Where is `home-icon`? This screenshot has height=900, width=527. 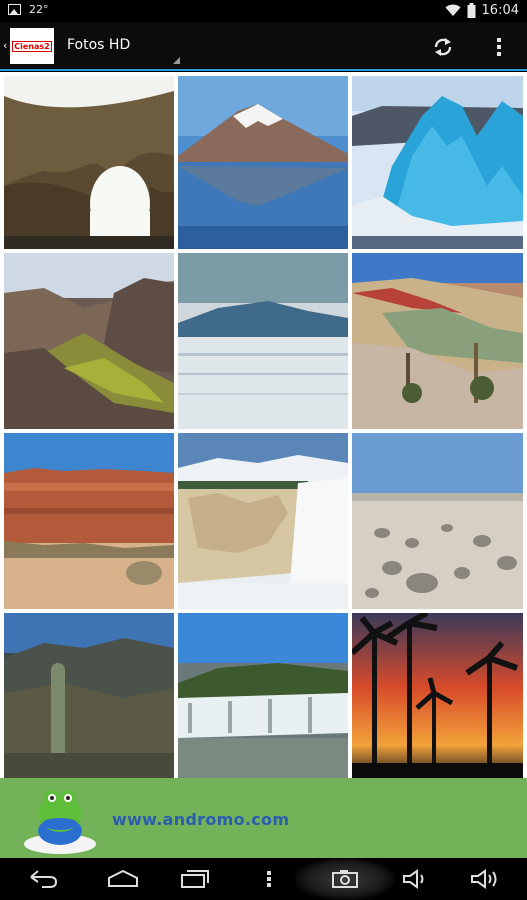 home-icon is located at coordinates (123, 878).